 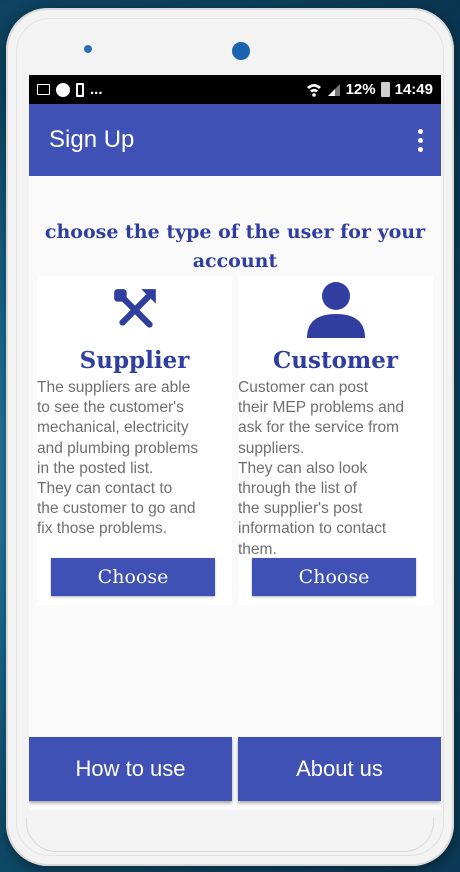 What do you see at coordinates (335, 310) in the screenshot?
I see `person-icon` at bounding box center [335, 310].